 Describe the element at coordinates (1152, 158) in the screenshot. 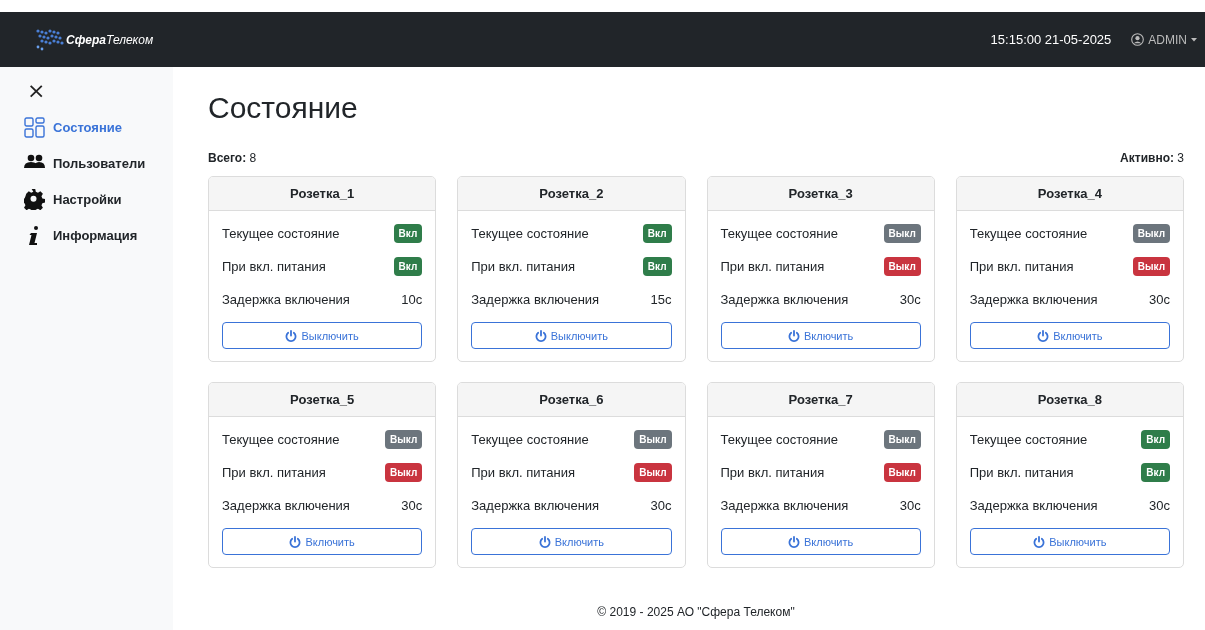

I see `active-count-text: Активно: 3` at that location.